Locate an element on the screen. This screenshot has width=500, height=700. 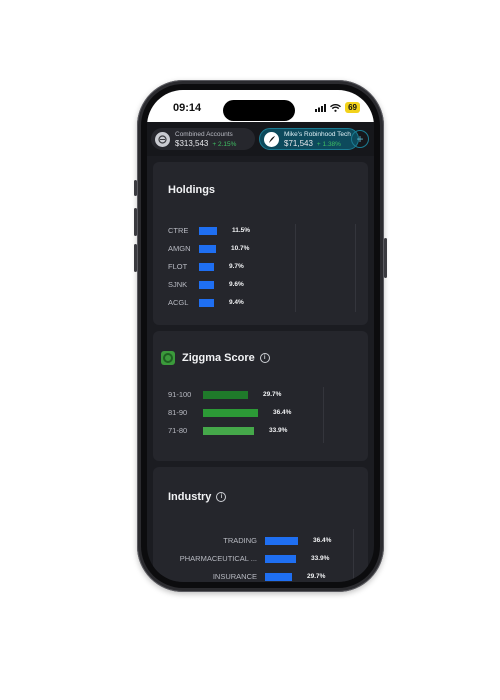
combined-accounts-icon is located at coordinates (162, 139).